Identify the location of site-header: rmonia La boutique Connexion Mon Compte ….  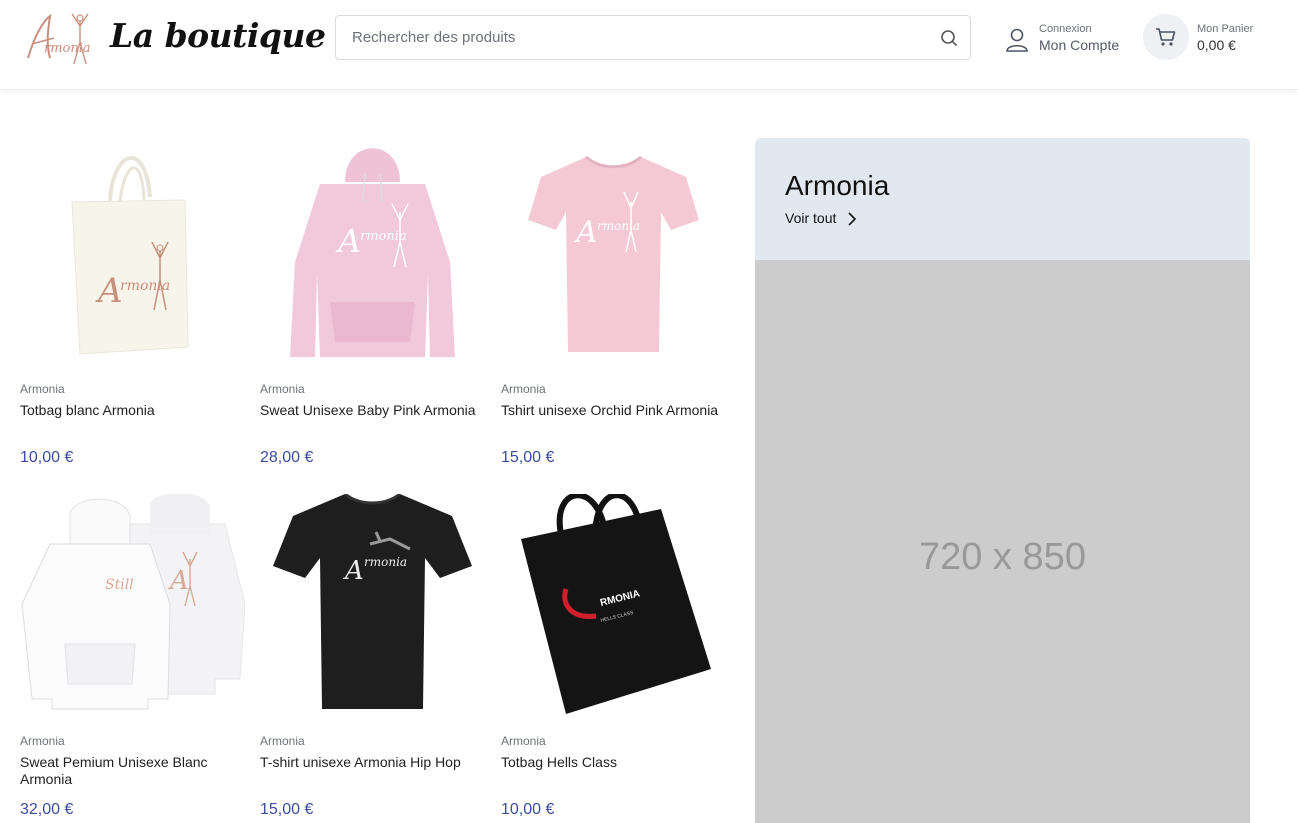
(649, 45).